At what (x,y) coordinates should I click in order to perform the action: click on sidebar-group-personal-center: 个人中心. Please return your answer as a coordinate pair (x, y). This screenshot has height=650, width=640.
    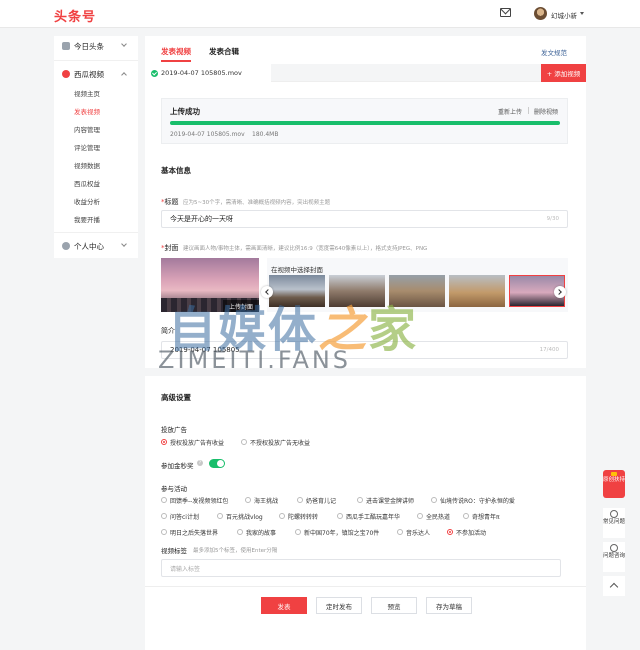
    Looking at the image, I should click on (96, 246).